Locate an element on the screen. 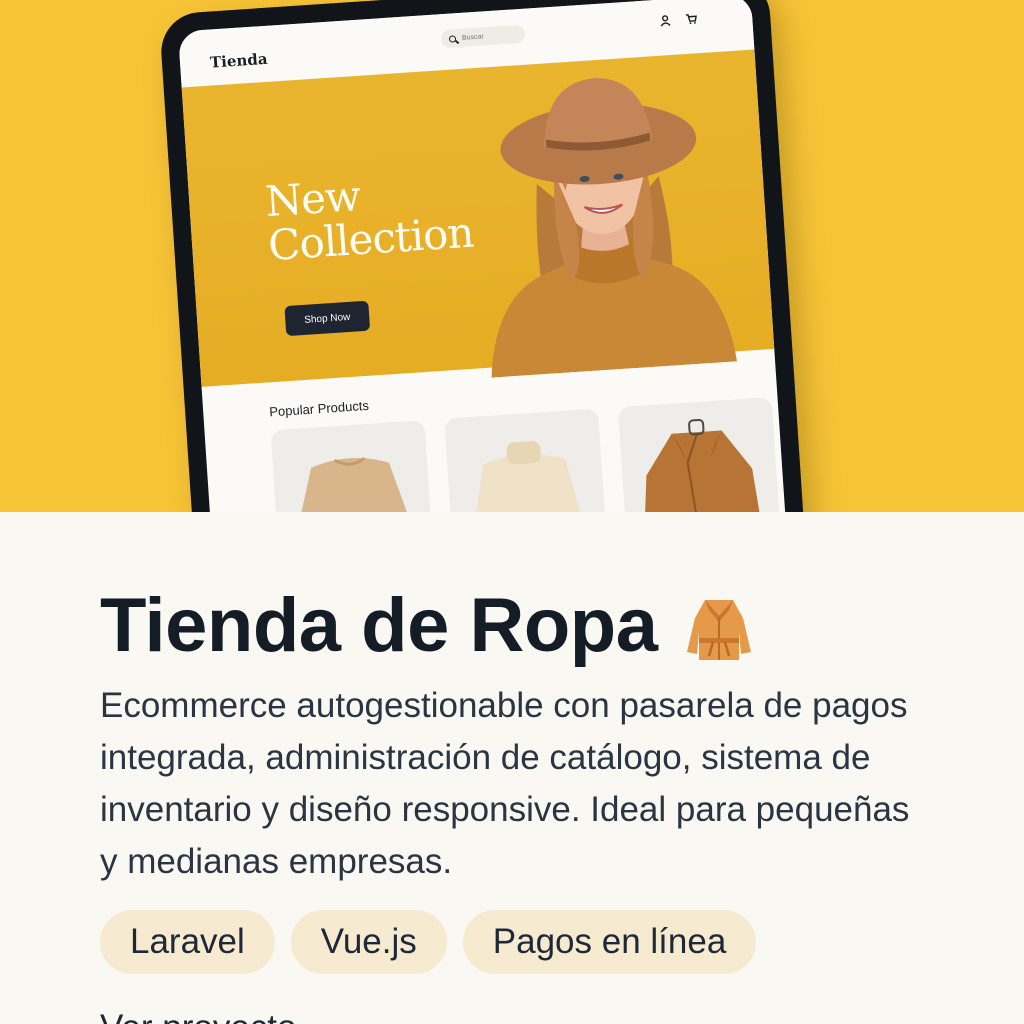 This screenshot has width=1024, height=1024. shop-now-button: Shop Now is located at coordinates (327, 318).